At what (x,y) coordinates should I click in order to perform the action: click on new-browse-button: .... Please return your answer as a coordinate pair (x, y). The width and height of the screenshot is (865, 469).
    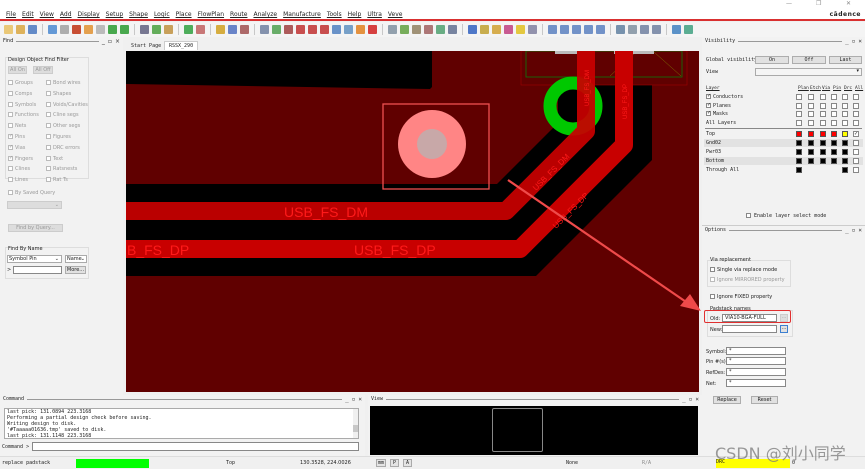
    Looking at the image, I should click on (784, 329).